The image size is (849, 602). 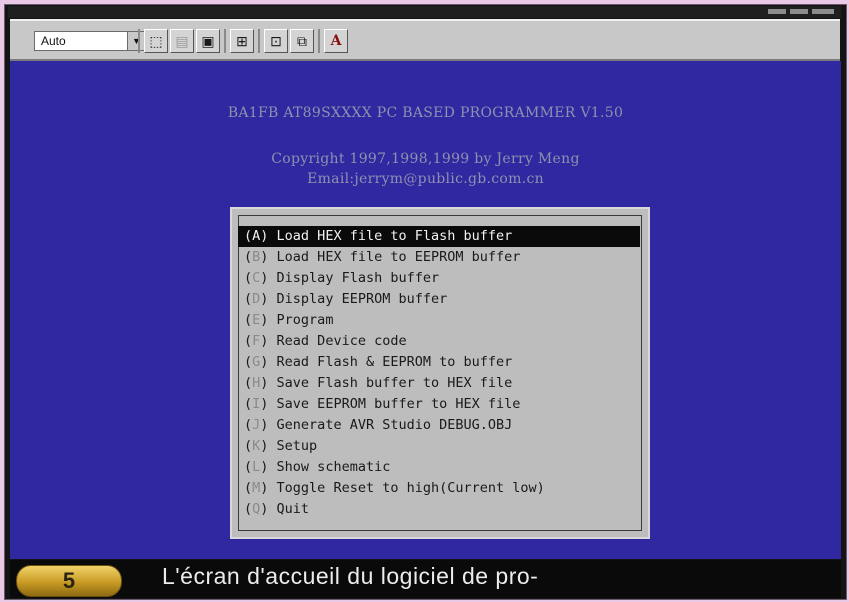 I want to click on fullscreen-icon: ⊞, so click(x=242, y=41).